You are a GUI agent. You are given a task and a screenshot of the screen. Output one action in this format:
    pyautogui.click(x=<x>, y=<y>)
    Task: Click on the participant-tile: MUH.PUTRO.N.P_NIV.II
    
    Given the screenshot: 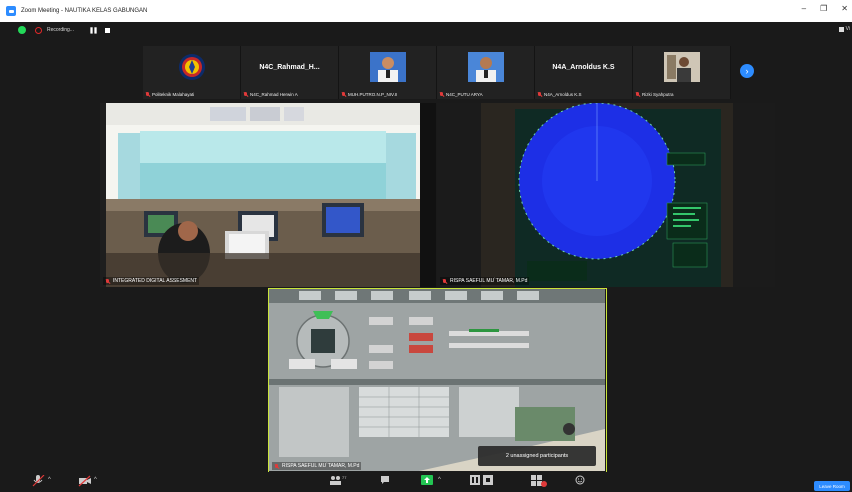 What is the action you would take?
    pyautogui.click(x=388, y=72)
    